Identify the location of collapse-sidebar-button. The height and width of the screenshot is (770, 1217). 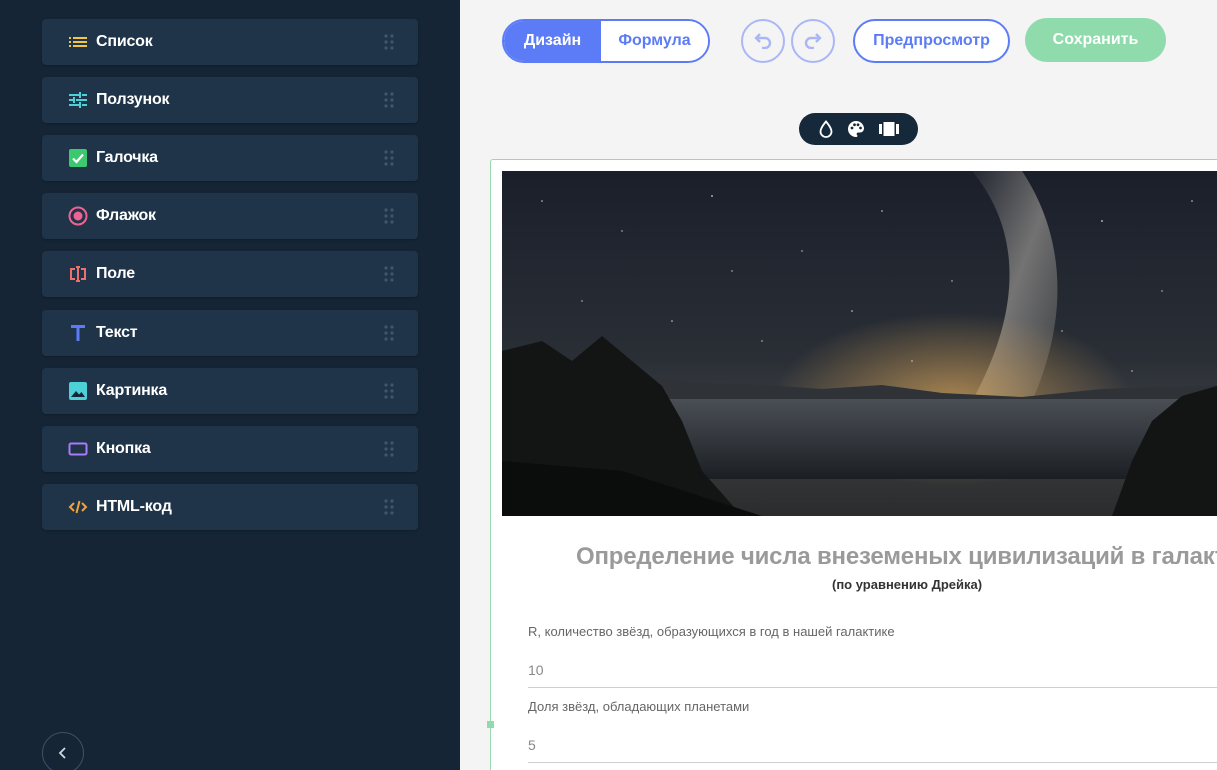
(63, 751).